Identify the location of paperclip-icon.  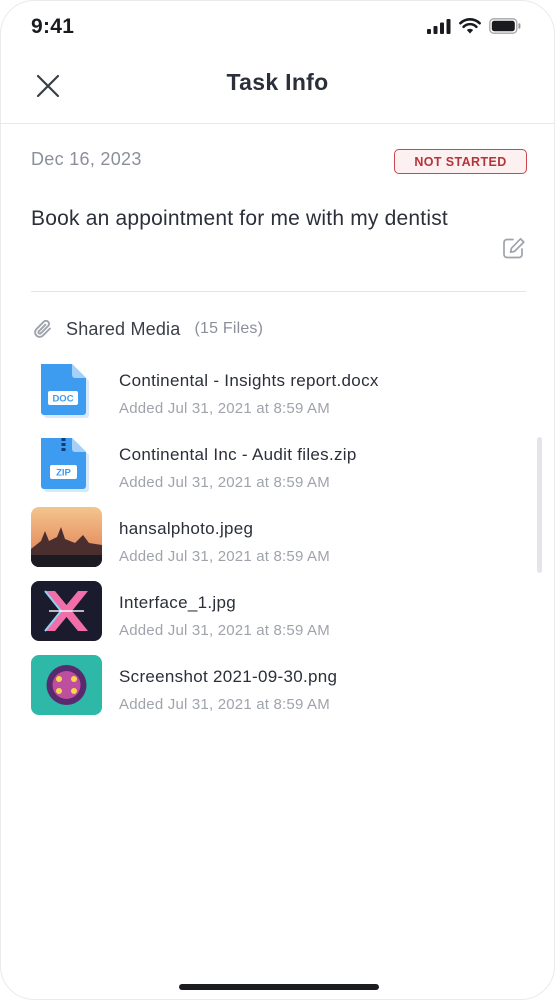
(42, 328).